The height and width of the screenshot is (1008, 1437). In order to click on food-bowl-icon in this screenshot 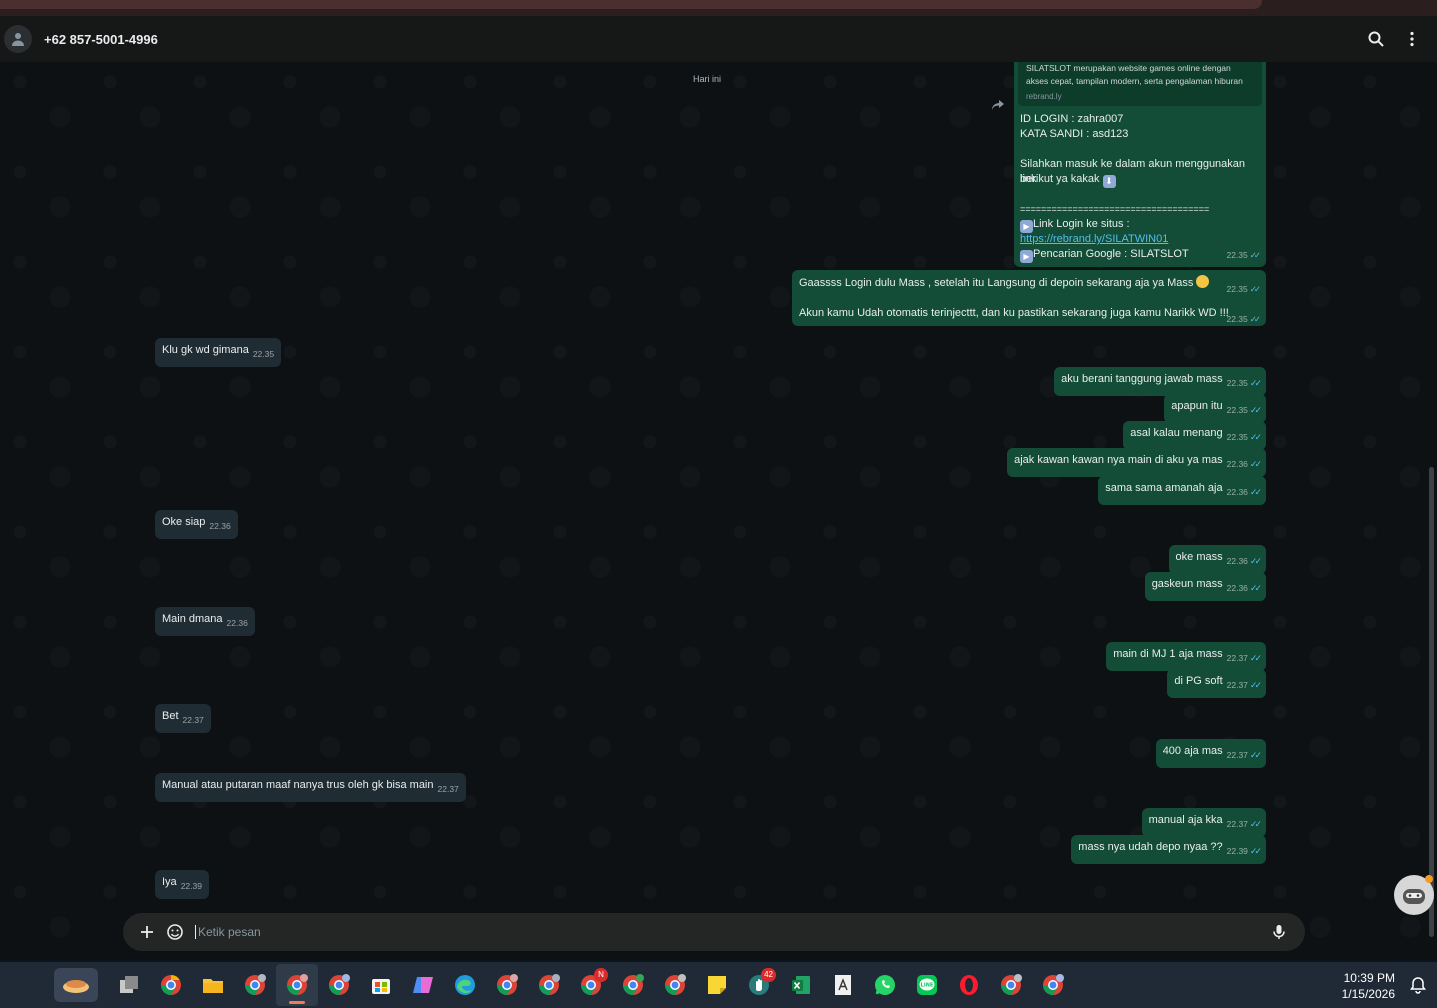, I will do `click(76, 986)`.